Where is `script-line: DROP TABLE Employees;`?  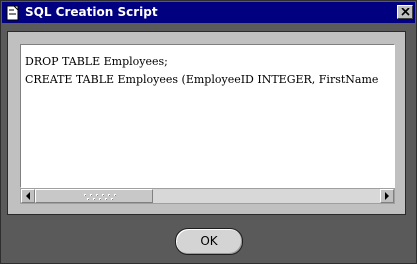
script-line: DROP TABLE Employees; is located at coordinates (96, 61).